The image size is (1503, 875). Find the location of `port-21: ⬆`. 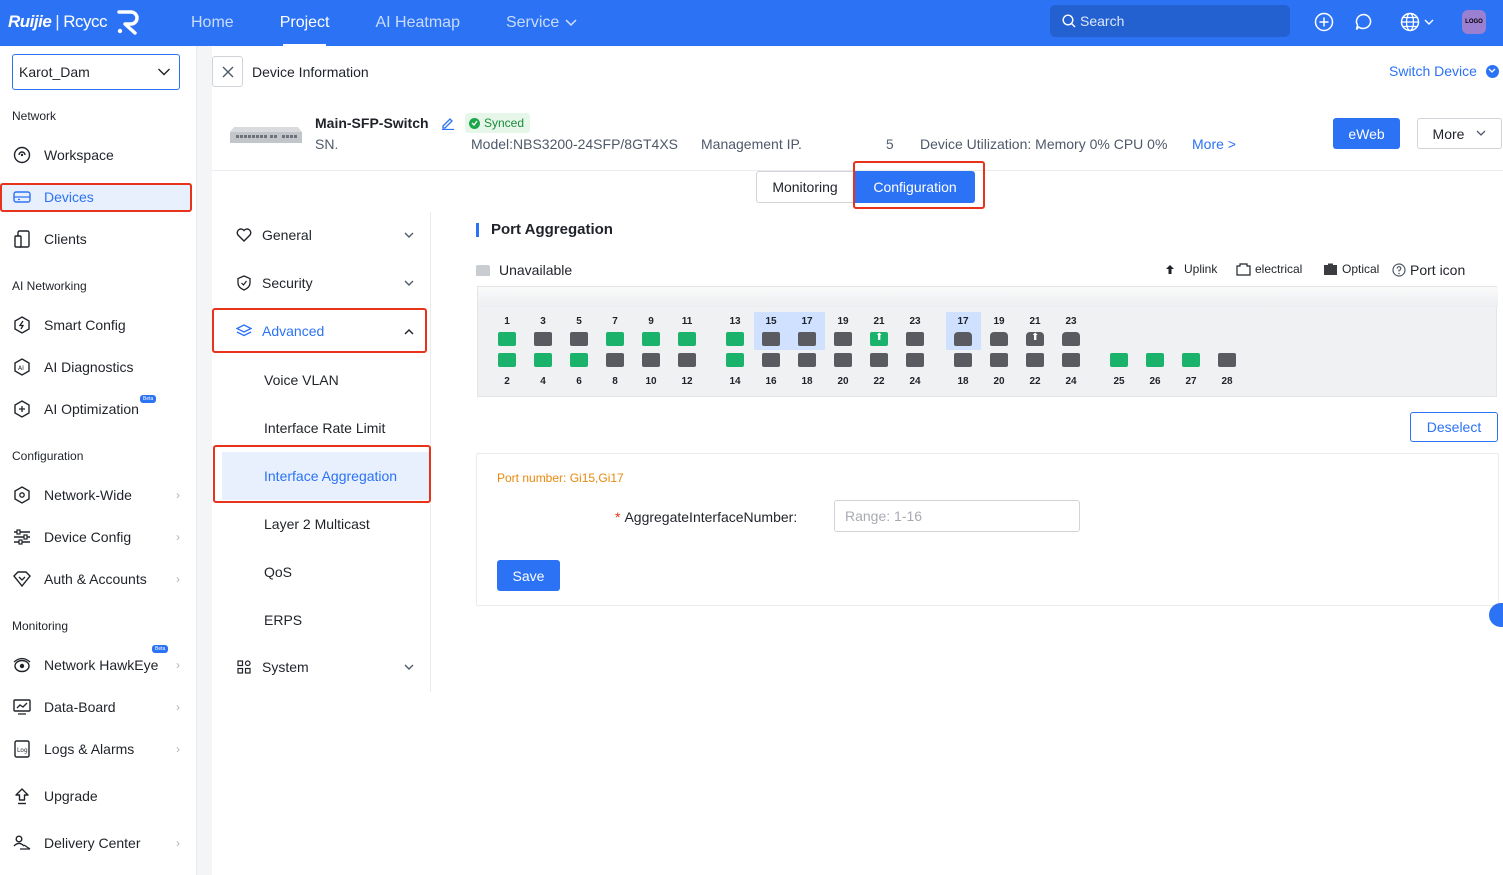

port-21: ⬆ is located at coordinates (879, 339).